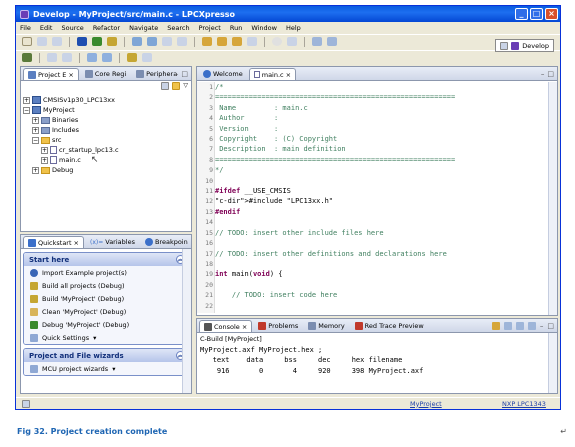  Describe the element at coordinates (106, 160) in the screenshot. I see `tree-item-main-c: + main.c ↖` at that location.